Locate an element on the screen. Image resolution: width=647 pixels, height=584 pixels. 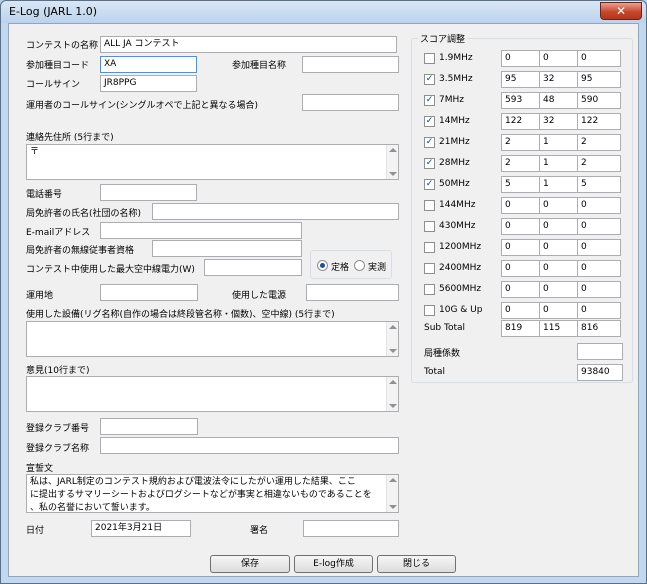
band-label: 5600MHz is located at coordinates (460, 289).